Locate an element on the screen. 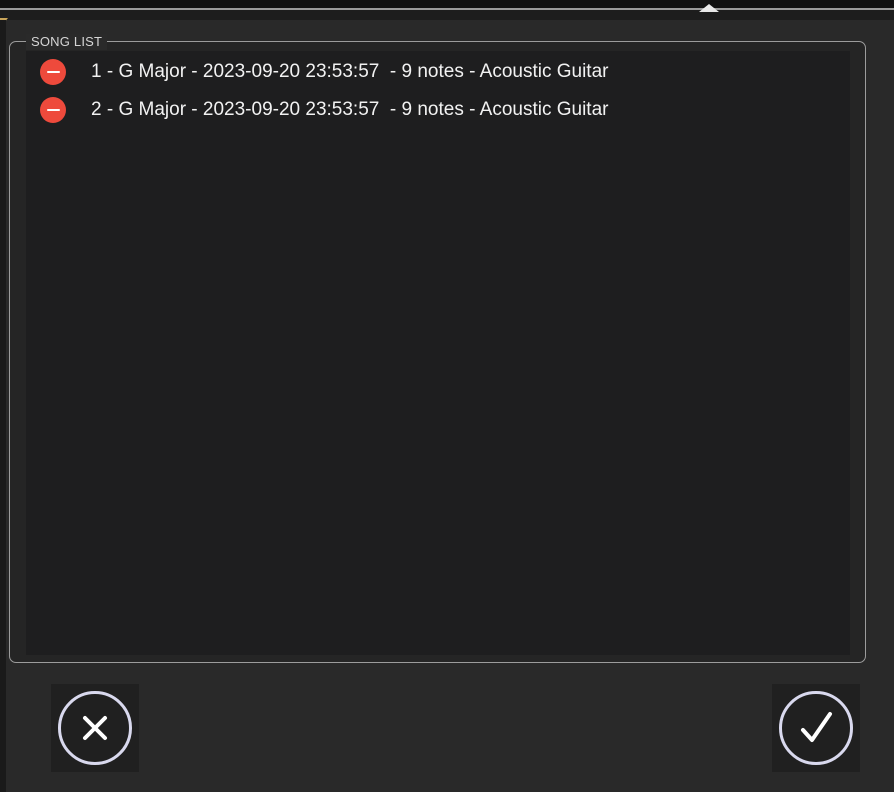 This screenshot has height=792, width=894. x-circle-icon is located at coordinates (95, 728).